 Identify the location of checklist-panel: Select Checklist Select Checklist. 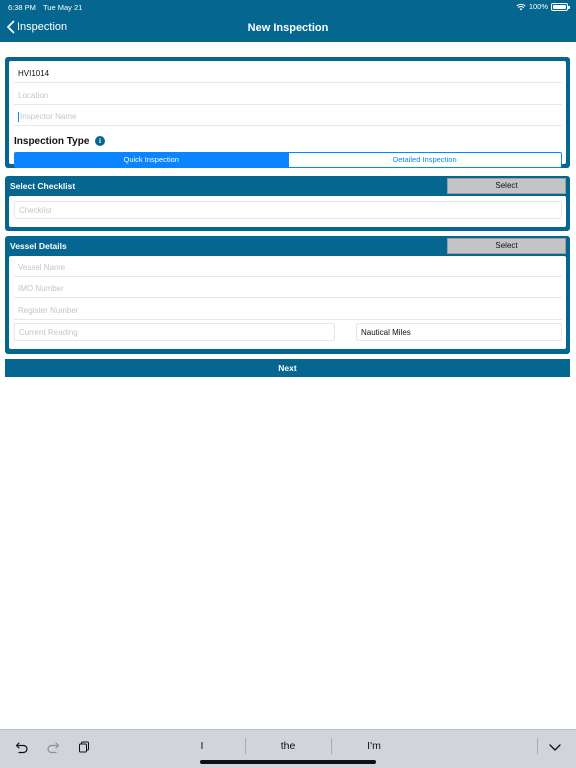
(287, 203).